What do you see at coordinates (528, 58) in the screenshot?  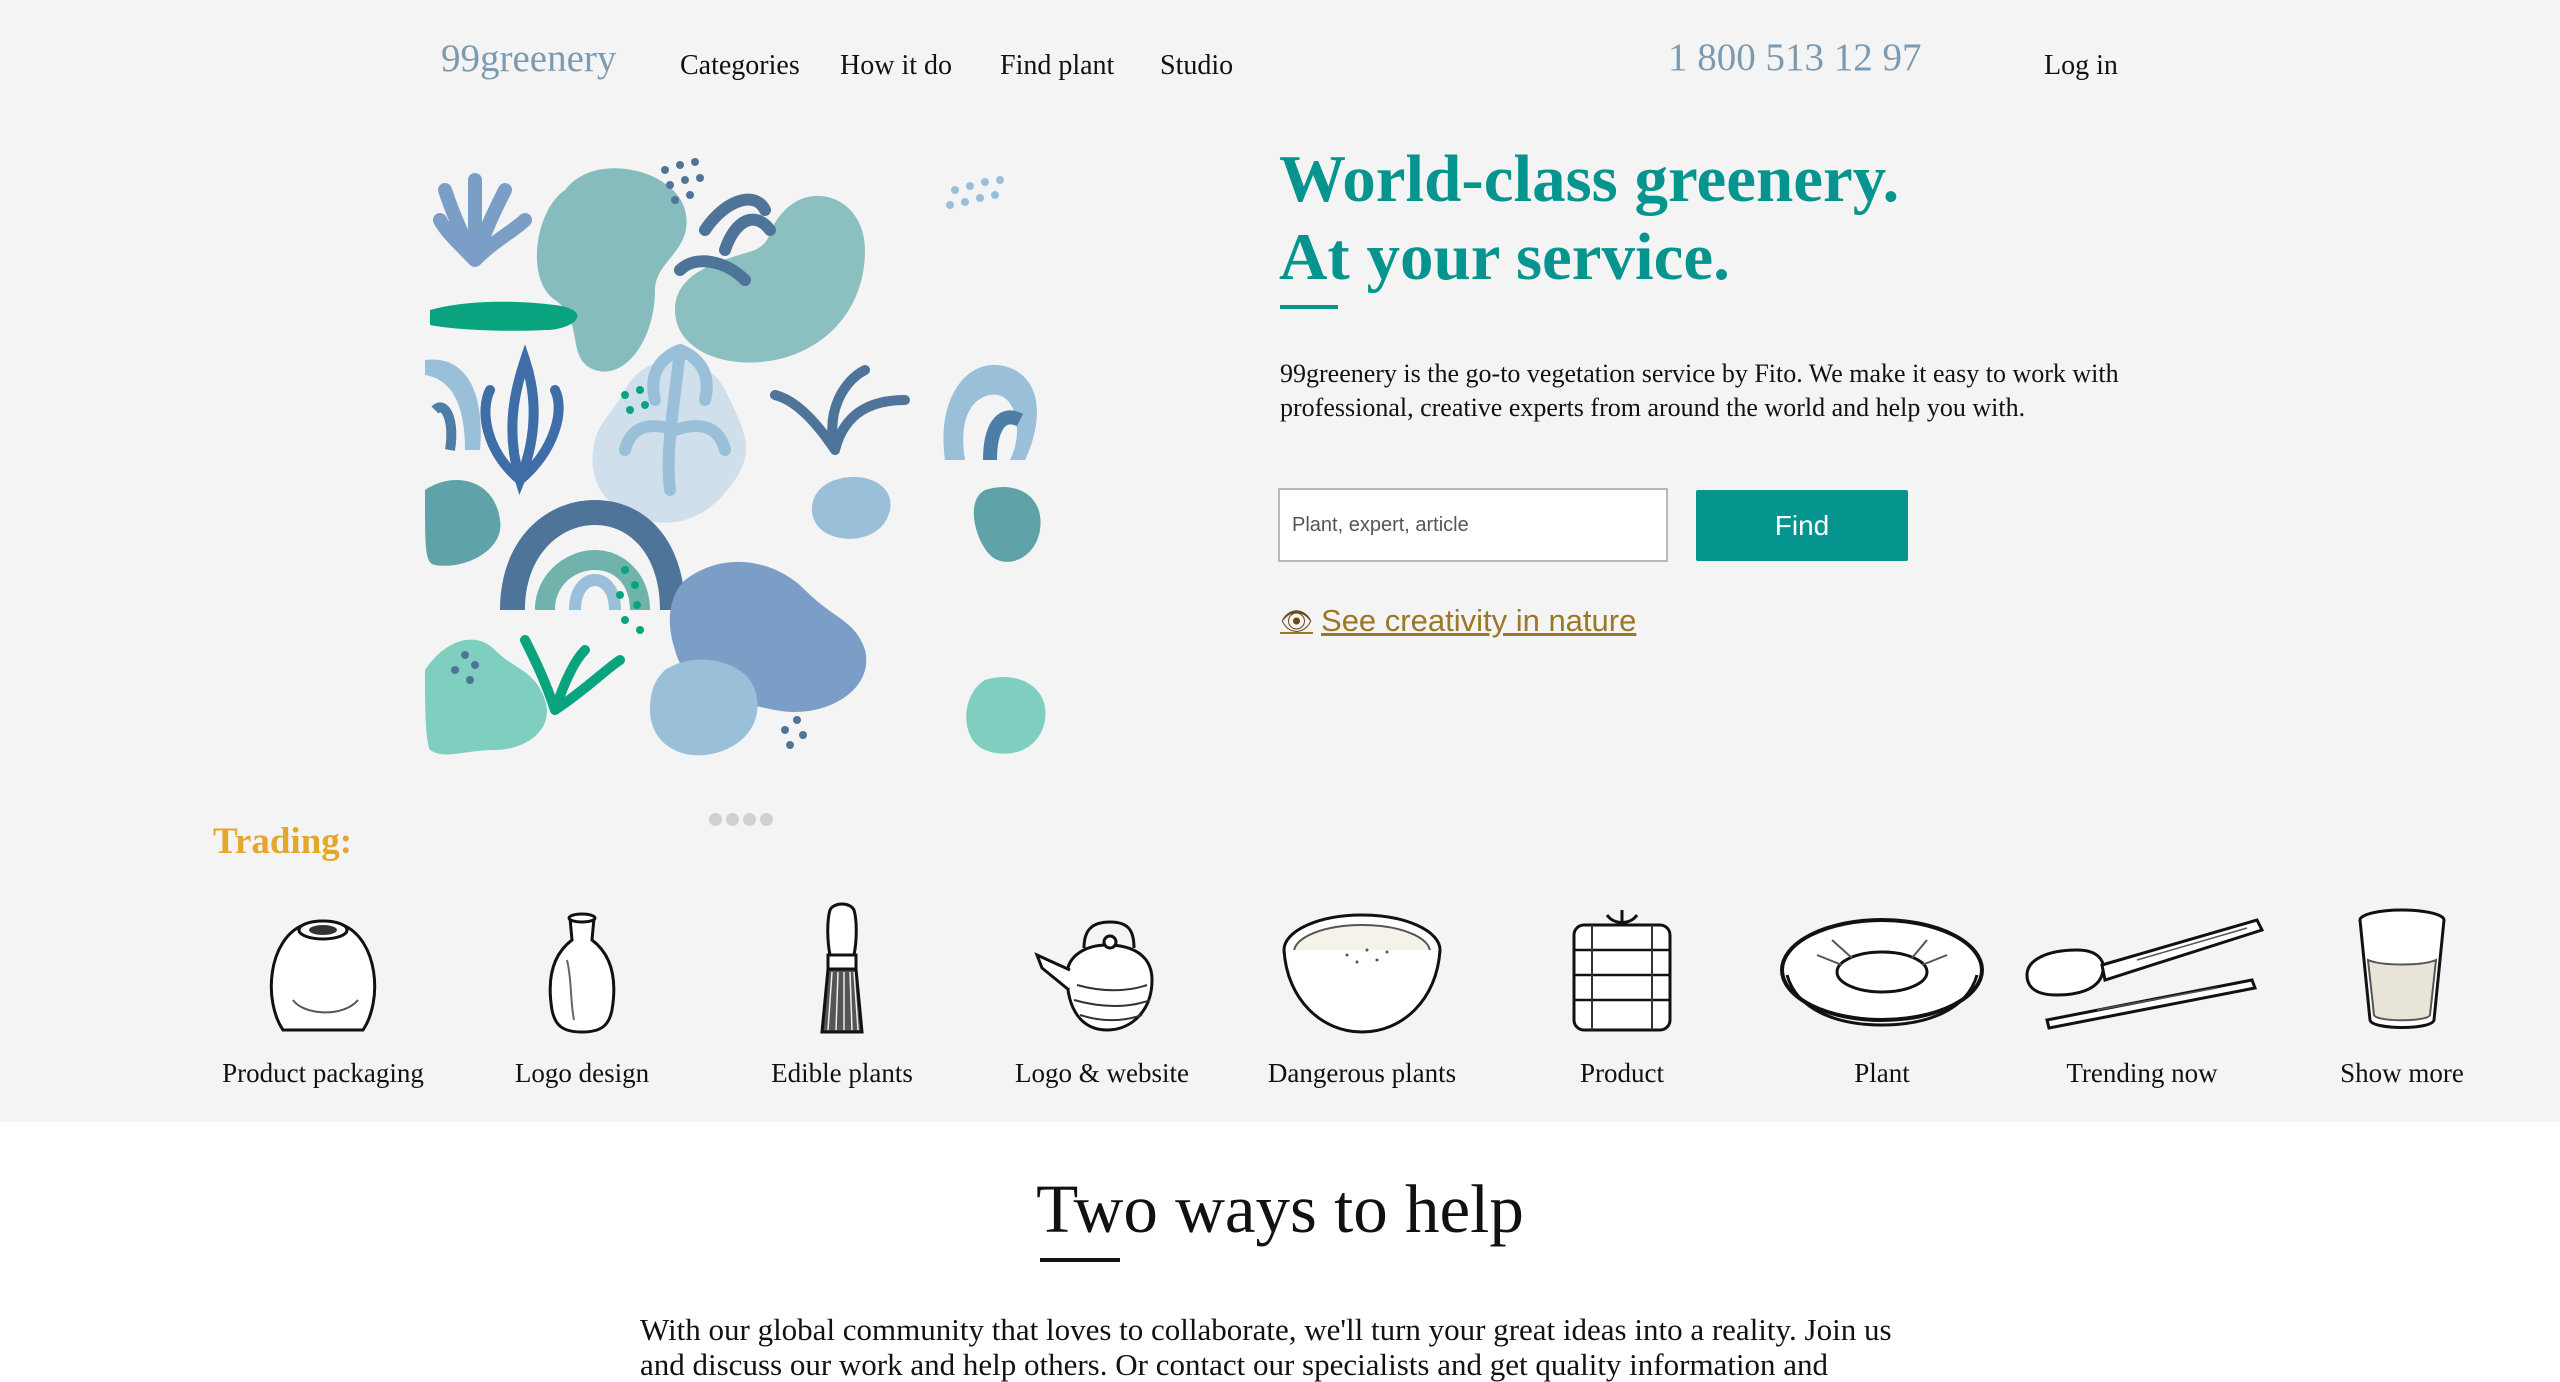 I see `site-logo: 99greenery` at bounding box center [528, 58].